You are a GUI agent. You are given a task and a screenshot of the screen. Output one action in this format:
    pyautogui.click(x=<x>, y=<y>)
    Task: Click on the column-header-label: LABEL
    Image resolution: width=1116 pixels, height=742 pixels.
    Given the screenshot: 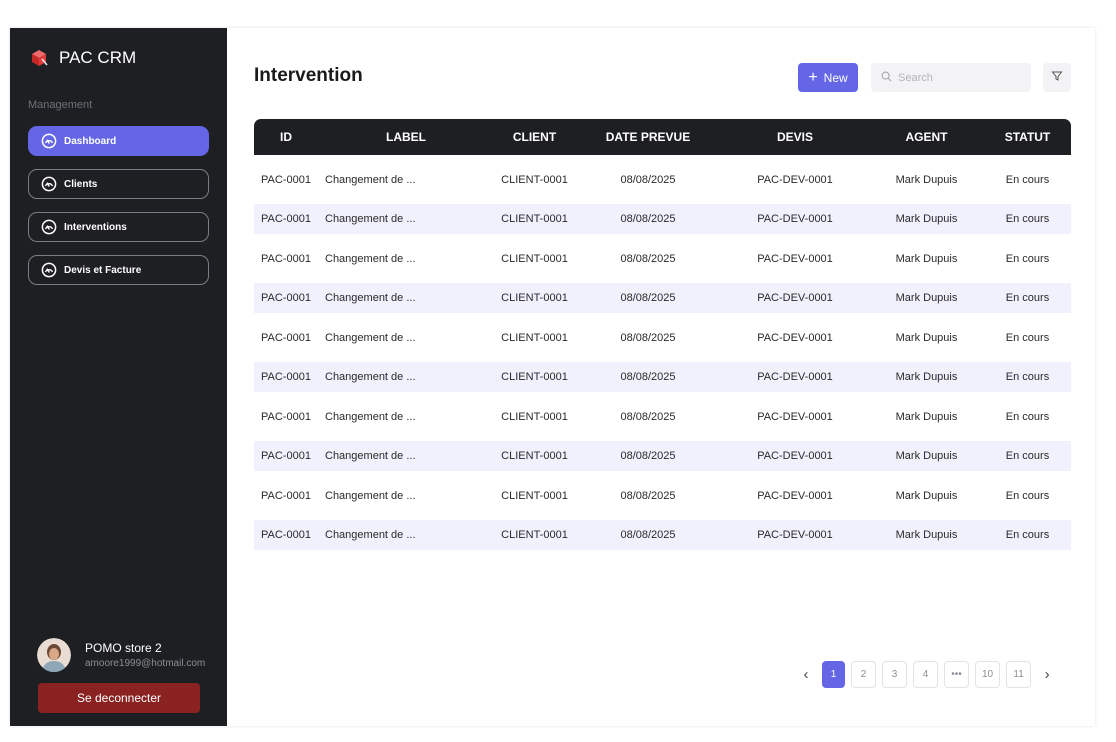 What is the action you would take?
    pyautogui.click(x=406, y=137)
    